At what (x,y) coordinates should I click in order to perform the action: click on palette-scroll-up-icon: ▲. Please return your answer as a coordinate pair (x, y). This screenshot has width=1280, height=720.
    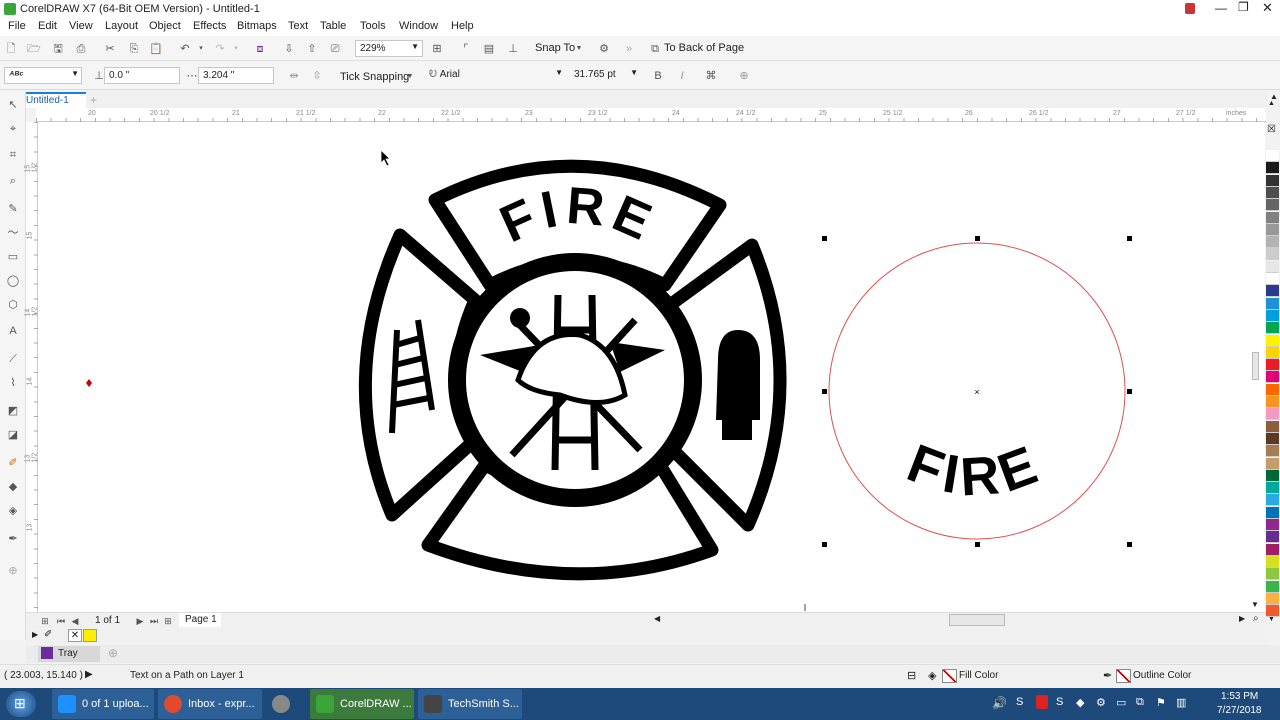
    Looking at the image, I should click on (1271, 103).